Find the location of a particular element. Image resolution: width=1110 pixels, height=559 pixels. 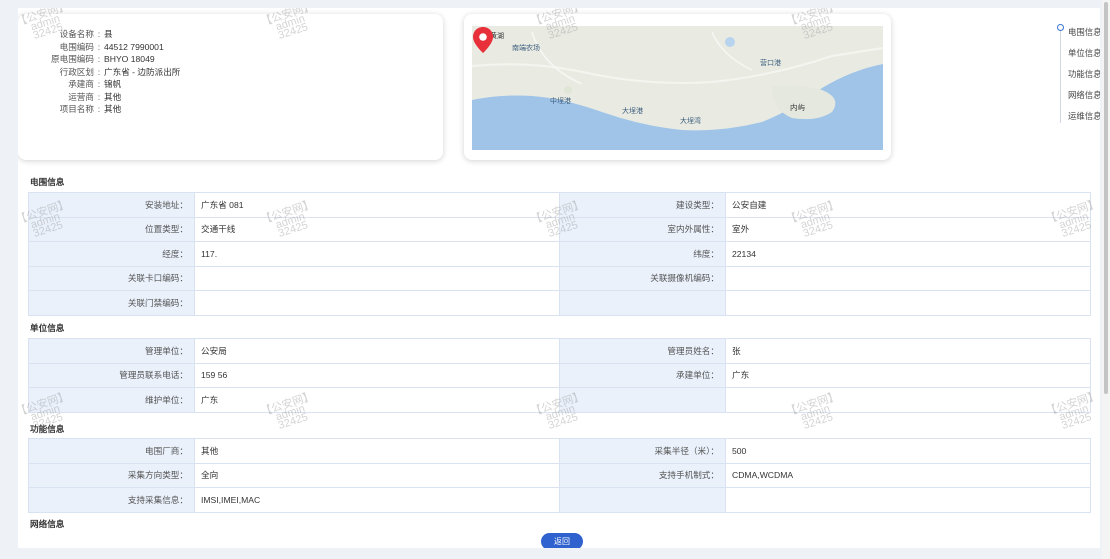

summary-label: 电围编码 is located at coordinates (76, 46).